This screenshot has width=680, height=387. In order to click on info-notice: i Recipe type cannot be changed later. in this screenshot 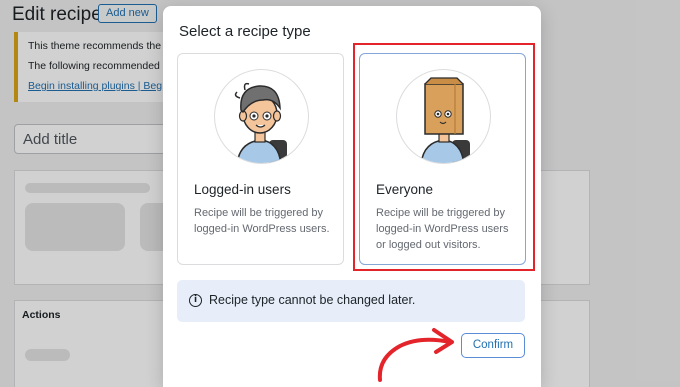, I will do `click(351, 301)`.